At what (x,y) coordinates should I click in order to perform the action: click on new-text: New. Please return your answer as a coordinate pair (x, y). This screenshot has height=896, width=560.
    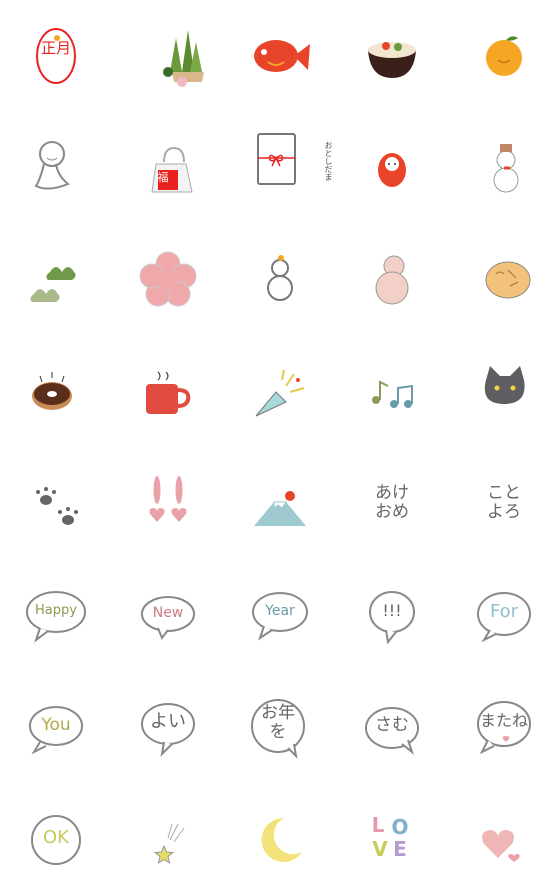
    Looking at the image, I should click on (168, 613).